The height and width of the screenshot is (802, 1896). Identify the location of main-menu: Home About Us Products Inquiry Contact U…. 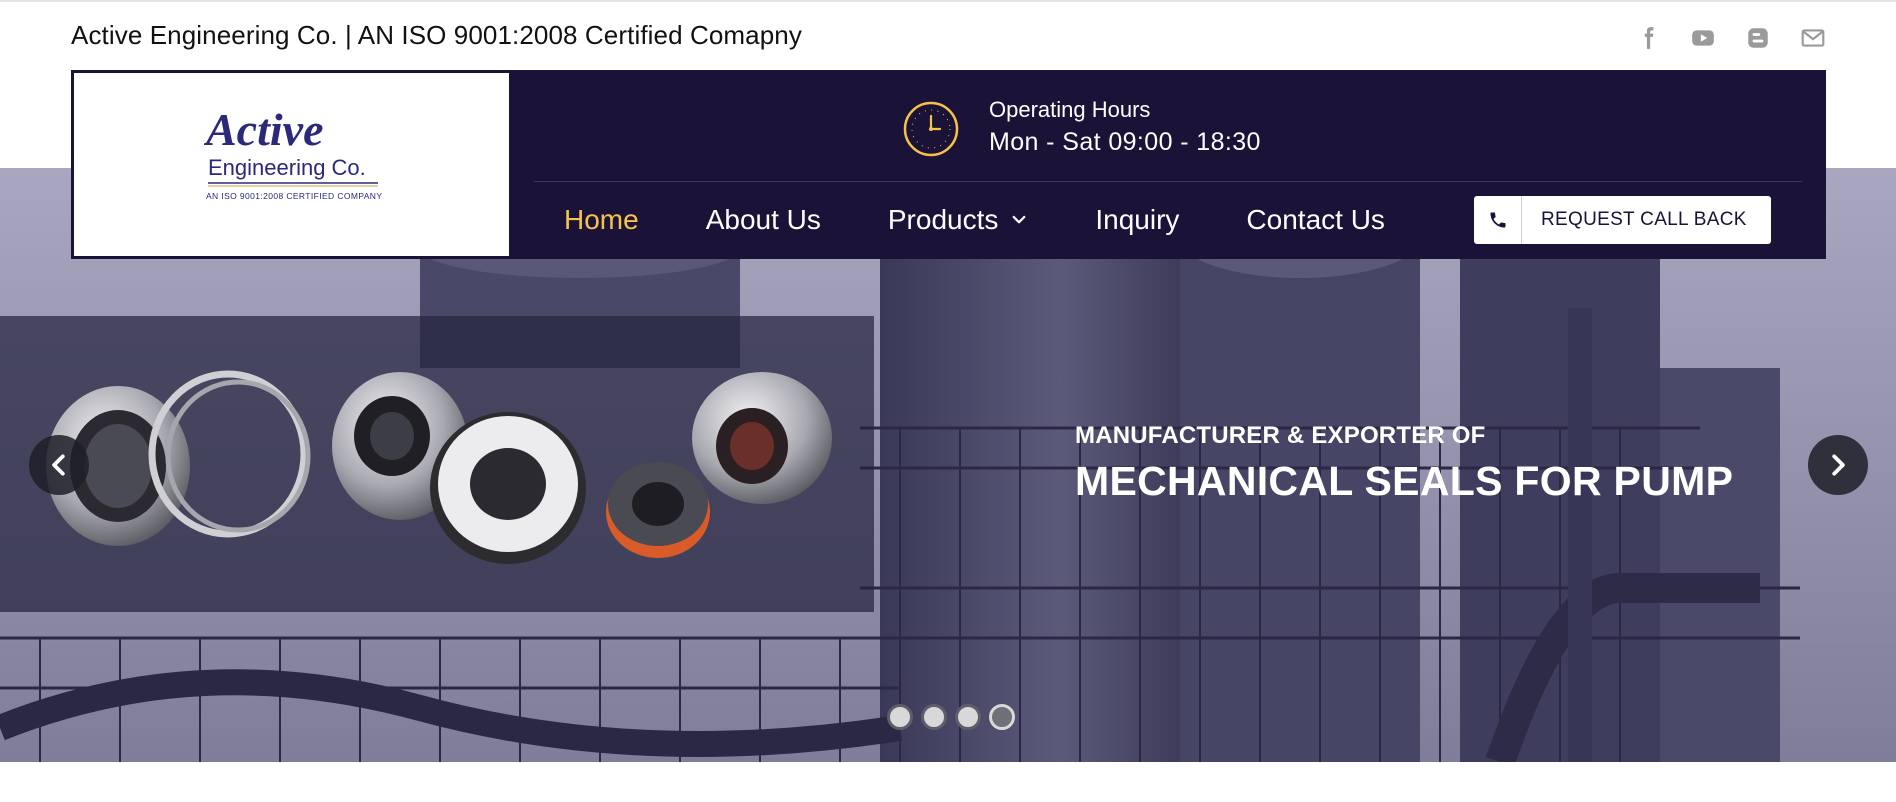
(974, 220).